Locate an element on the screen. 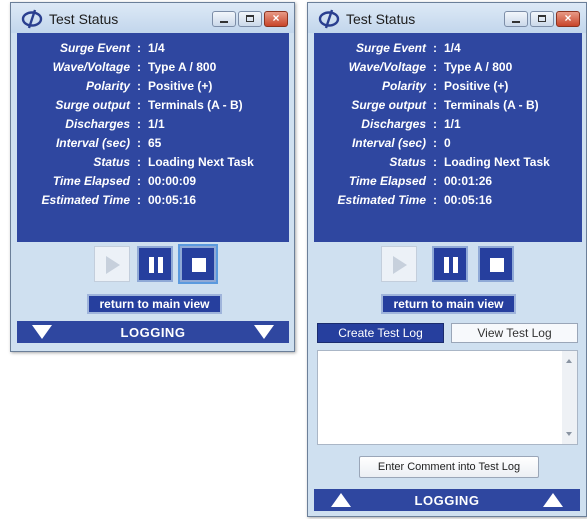  field-value: 00:01:26 is located at coordinates (468, 180).